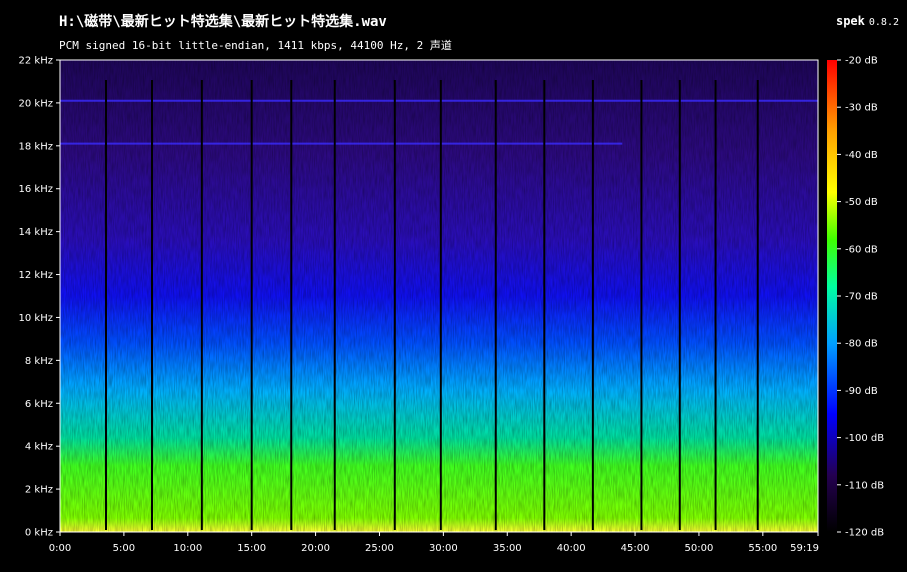 The image size is (907, 572). What do you see at coordinates (251, 548) in the screenshot?
I see `x-tick-label: 15:00` at bounding box center [251, 548].